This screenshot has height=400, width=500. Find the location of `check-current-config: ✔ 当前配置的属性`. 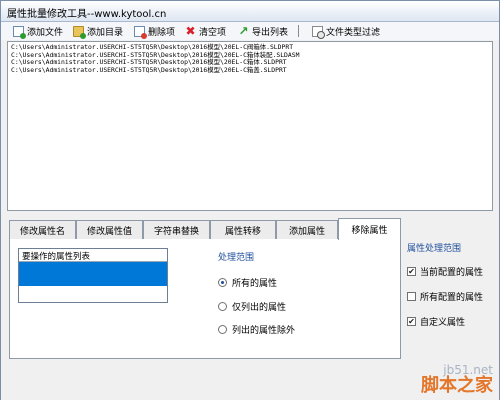

check-current-config: ✔ 当前配置的属性 is located at coordinates (445, 271).